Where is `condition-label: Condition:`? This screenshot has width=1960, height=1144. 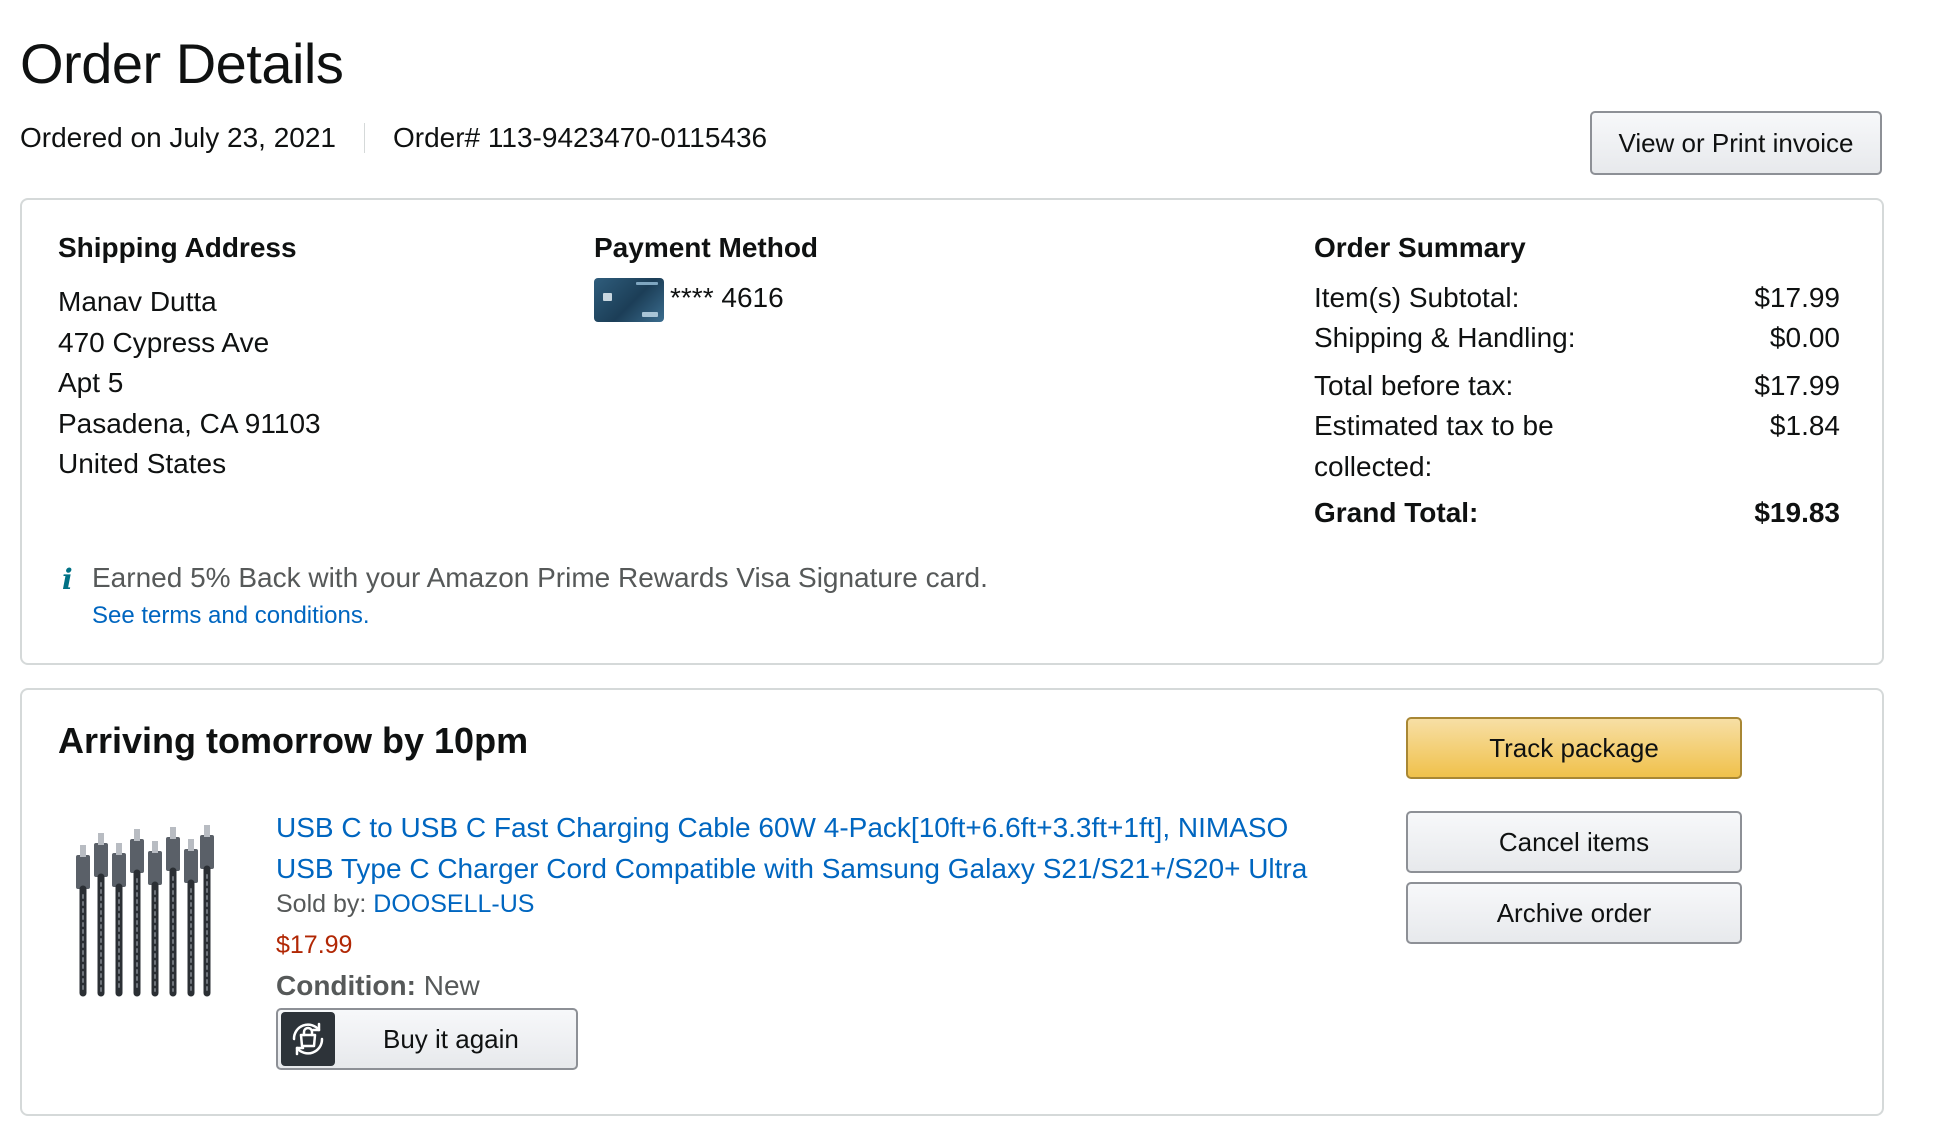 condition-label: Condition: is located at coordinates (346, 985).